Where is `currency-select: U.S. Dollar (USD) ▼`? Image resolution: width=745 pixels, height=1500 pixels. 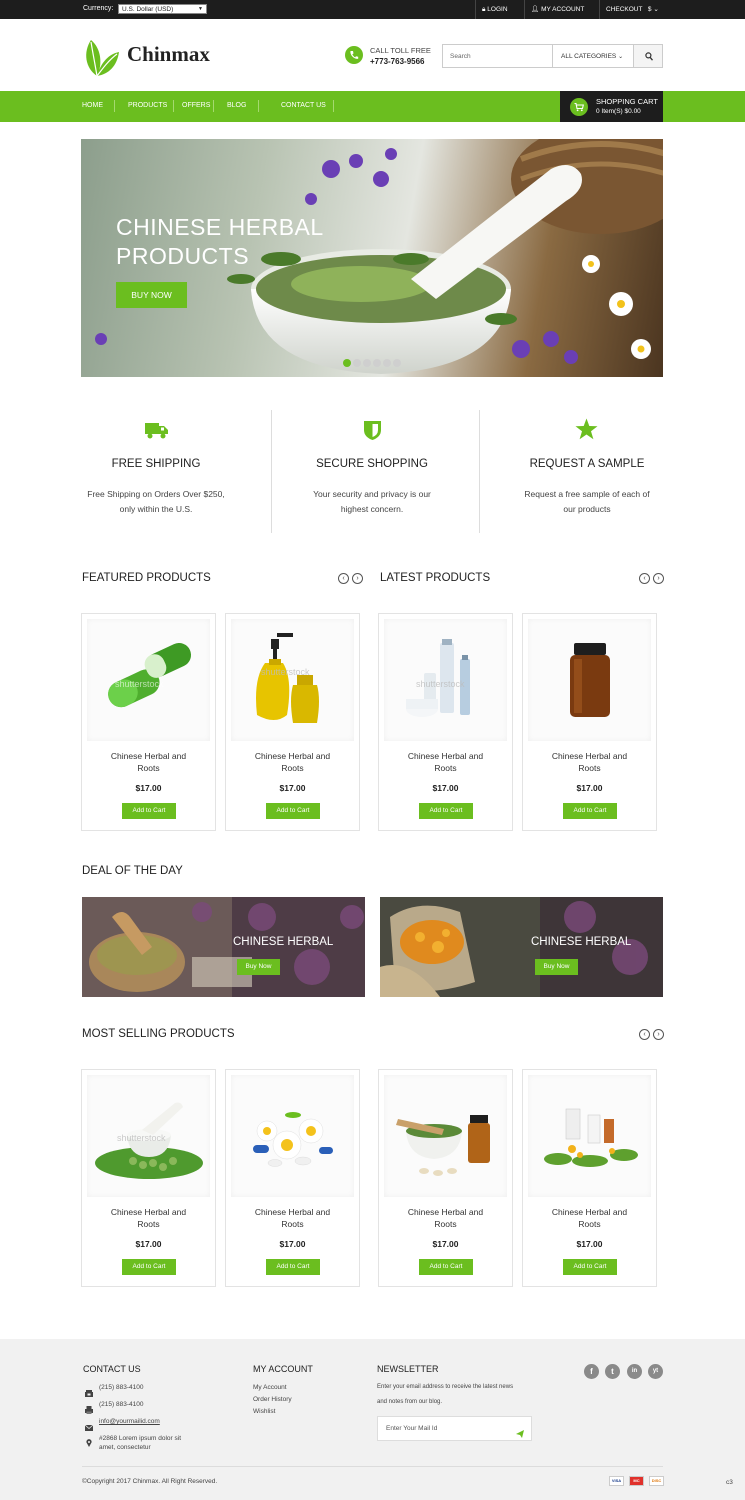 currency-select: U.S. Dollar (USD) ▼ is located at coordinates (162, 9).